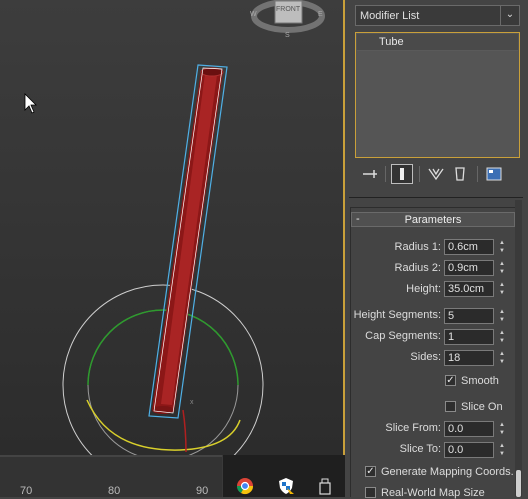 The width and height of the screenshot is (528, 499). I want to click on slice-to-label: Slice To:, so click(420, 449).